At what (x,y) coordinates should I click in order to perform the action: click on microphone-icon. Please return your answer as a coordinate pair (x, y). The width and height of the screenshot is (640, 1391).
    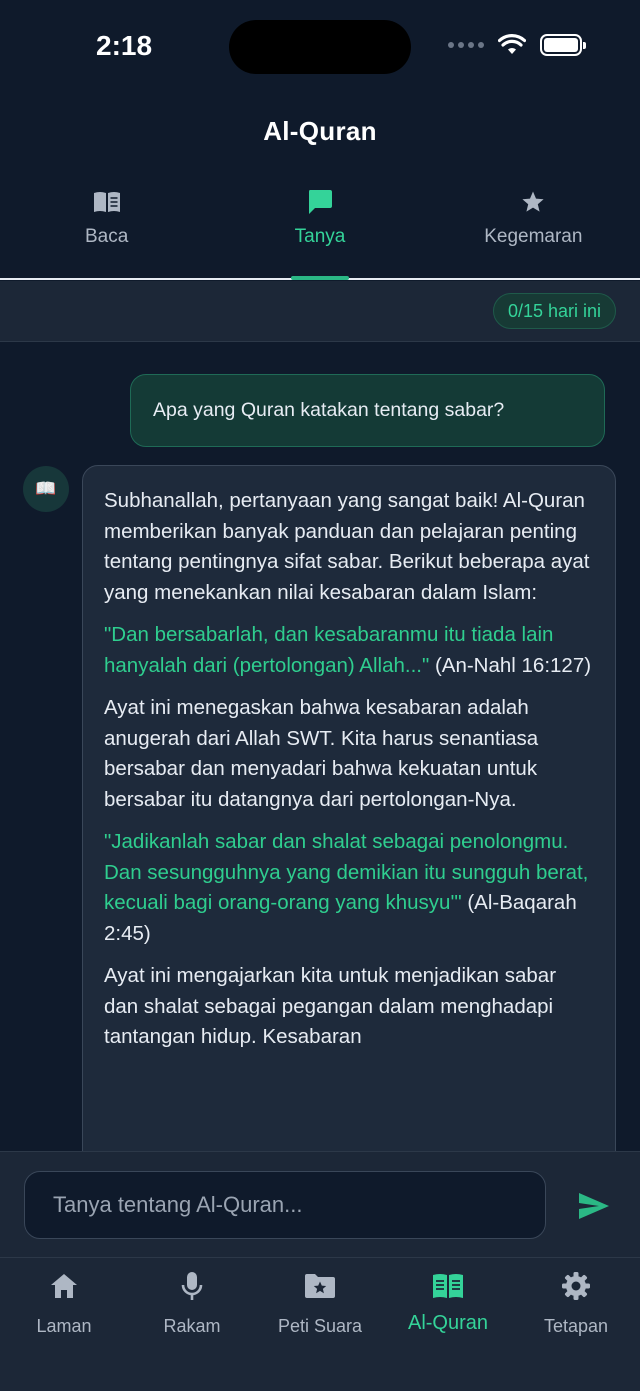
    Looking at the image, I should click on (192, 1286).